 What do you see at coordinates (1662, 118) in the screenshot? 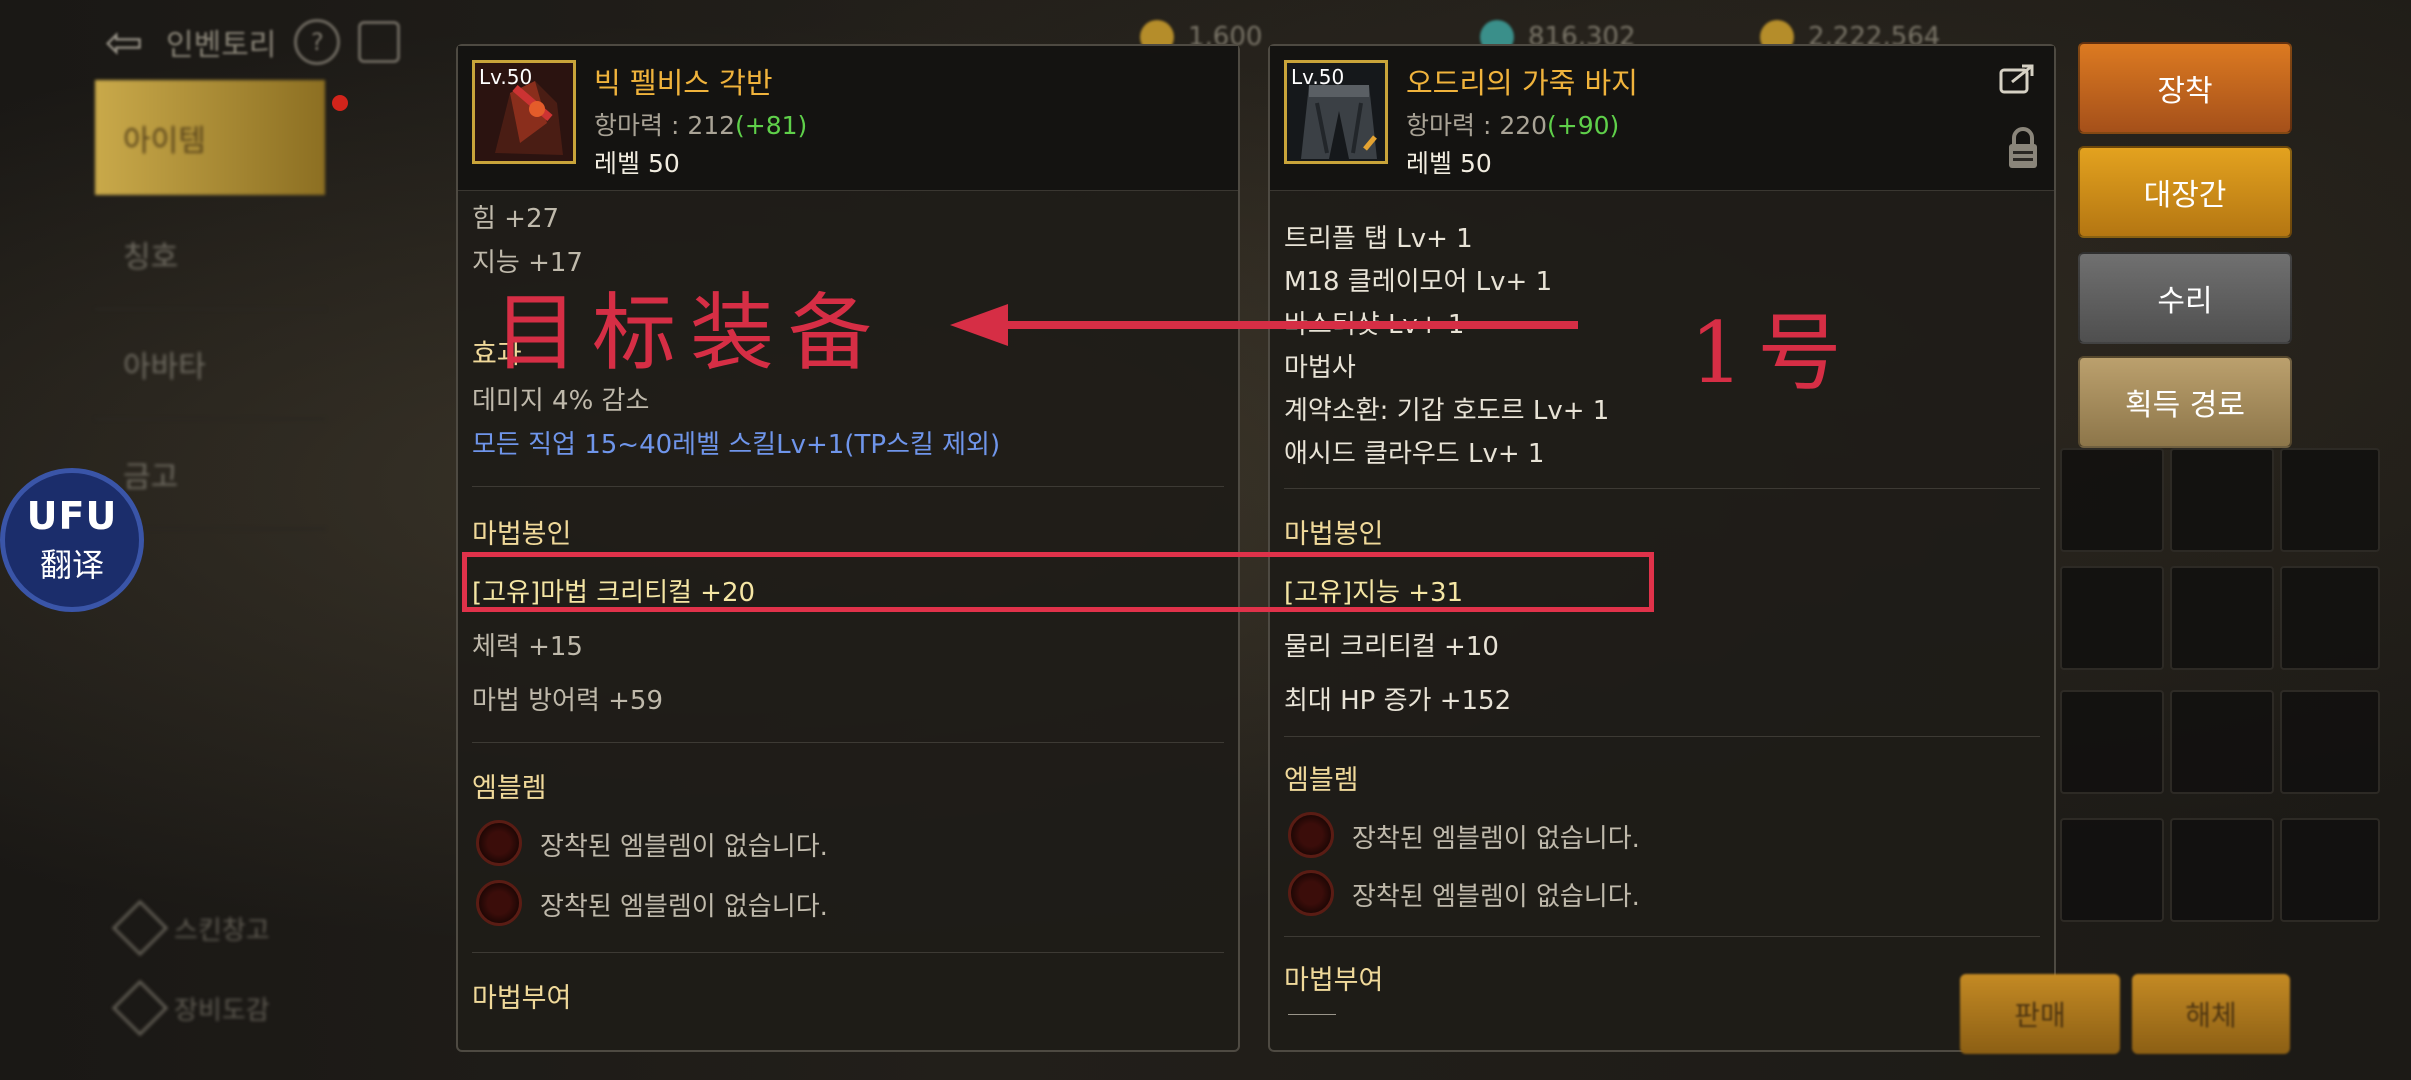
I see `item-header: Lv.50 오드리의 가죽 바지 항마력 : 220(+90) 레벨 50` at bounding box center [1662, 118].